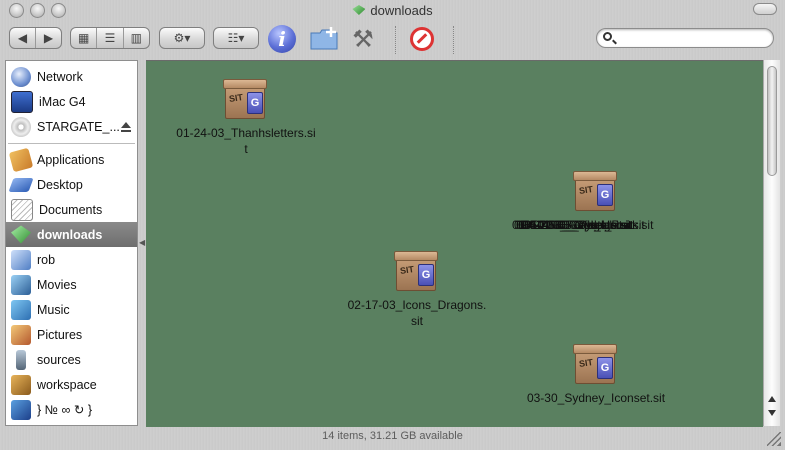 This screenshot has width=785, height=450. Describe the element at coordinates (401, 10) in the screenshot. I see `window-title-text: downloads` at that location.